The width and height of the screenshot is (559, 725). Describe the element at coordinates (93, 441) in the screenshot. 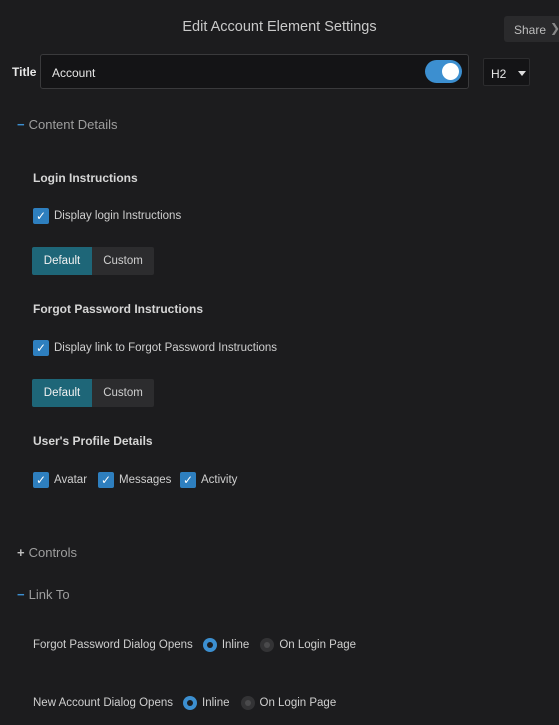

I see `profile-details-heading: User's Profile Details` at that location.